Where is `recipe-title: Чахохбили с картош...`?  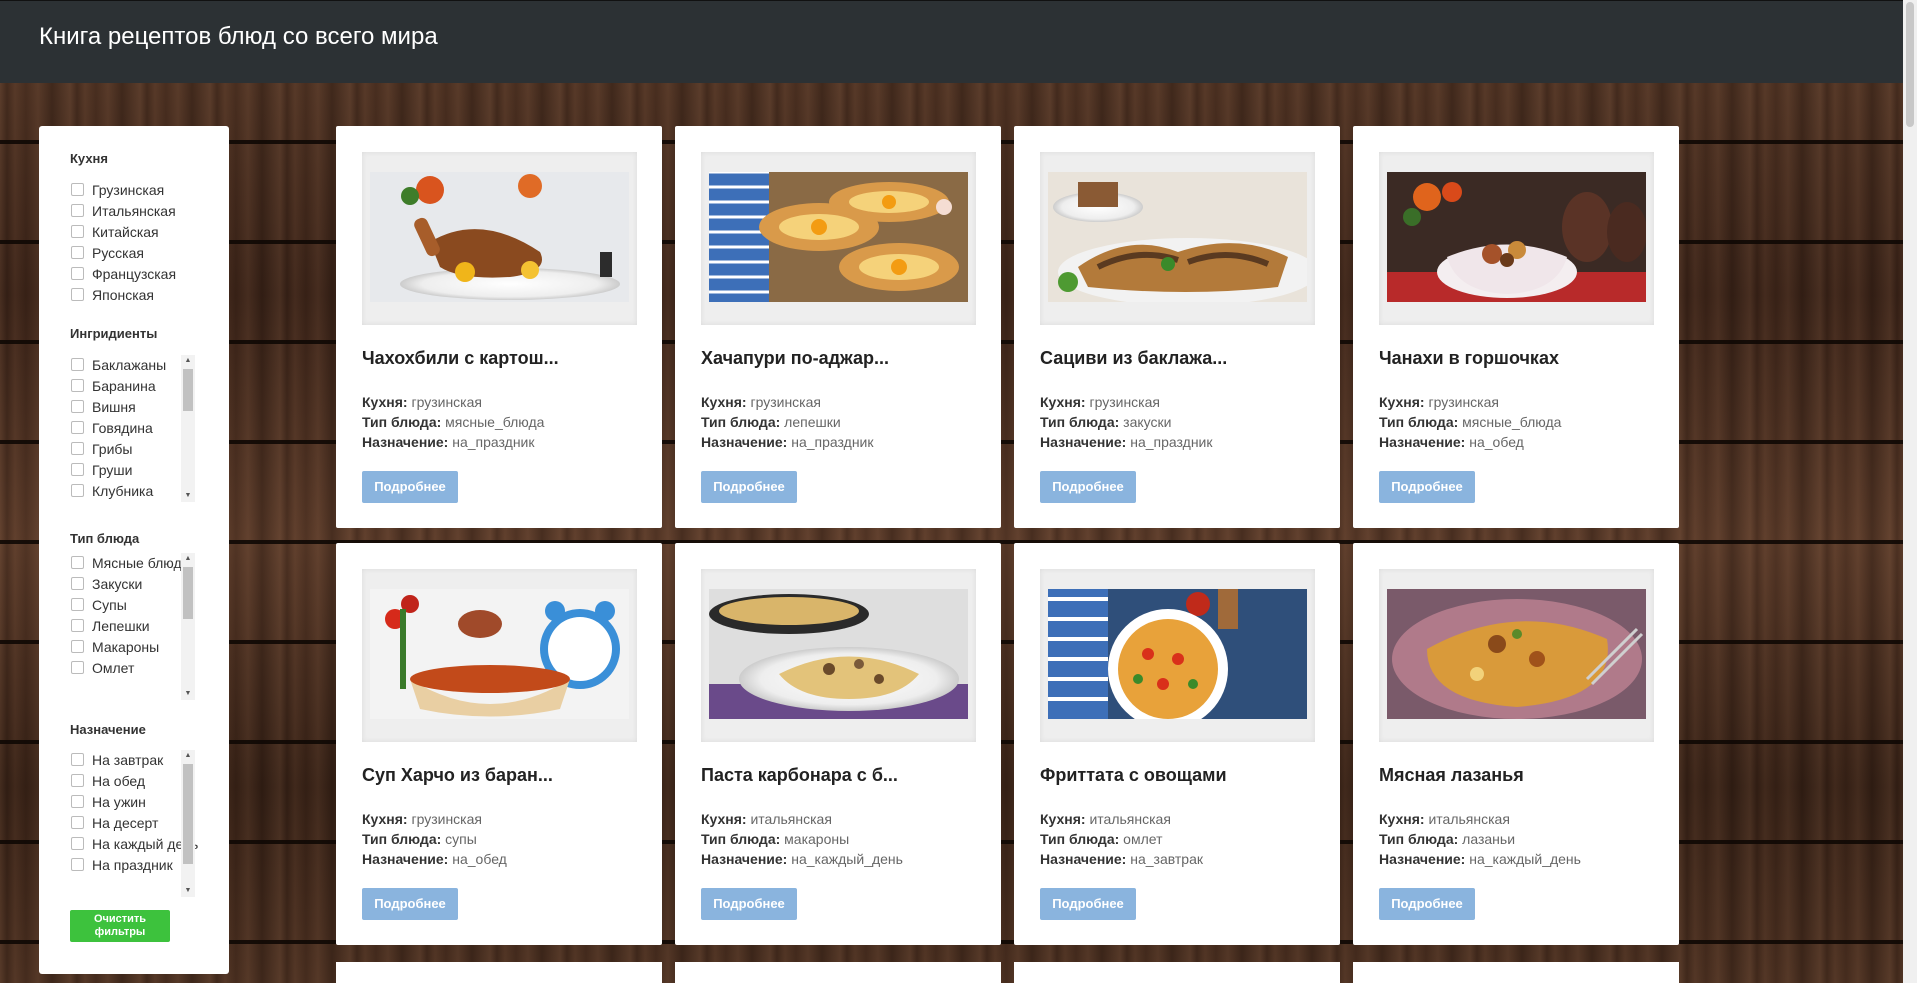 recipe-title: Чахохбили с картош... is located at coordinates (460, 358).